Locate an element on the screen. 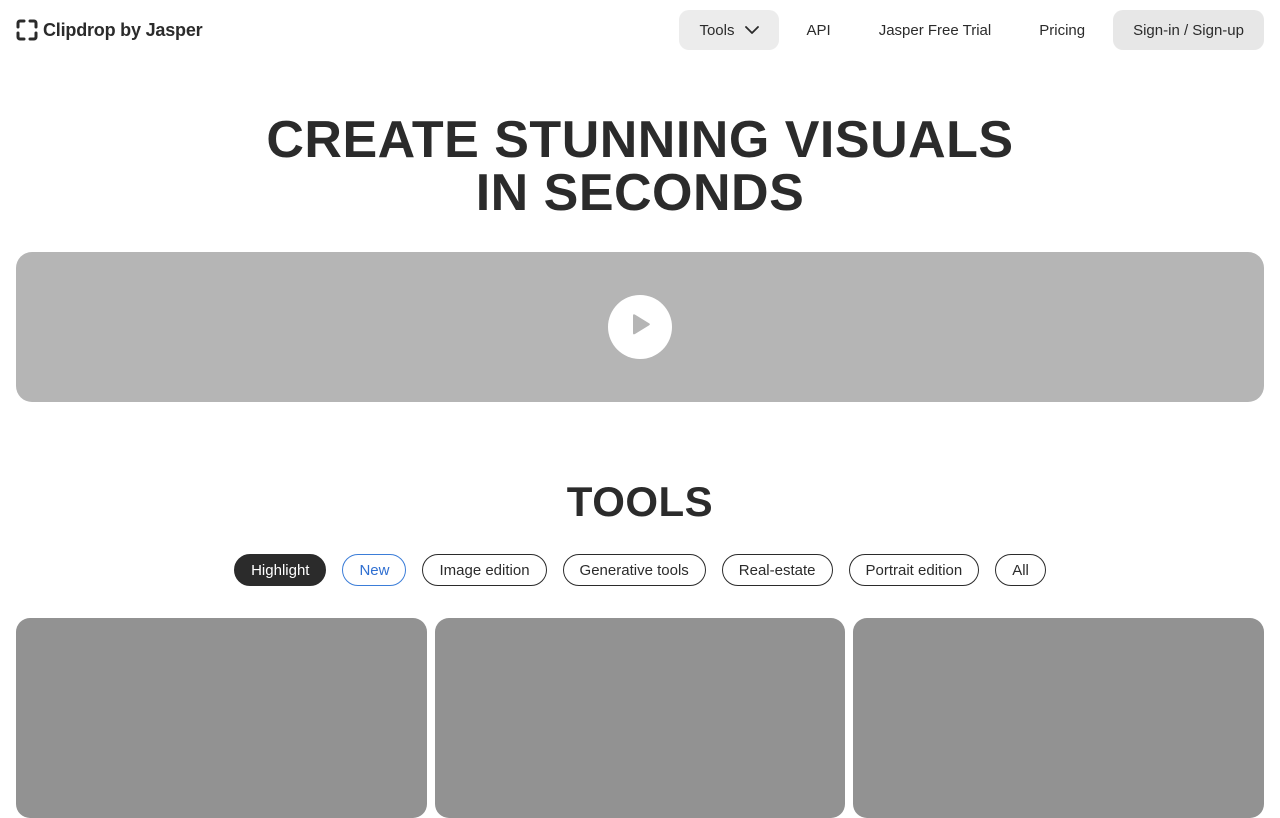  hero-title: CREATE STUNNING VISUALS IN SECONDS is located at coordinates (640, 167).